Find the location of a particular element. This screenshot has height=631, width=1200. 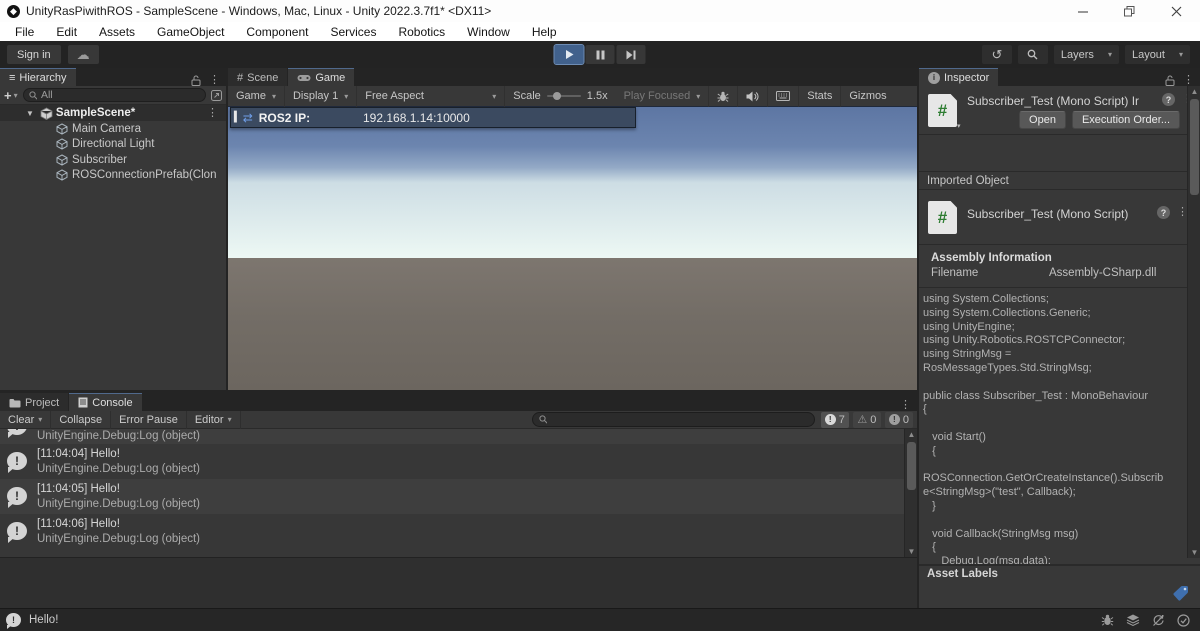

scale-slider-track is located at coordinates (563, 96).